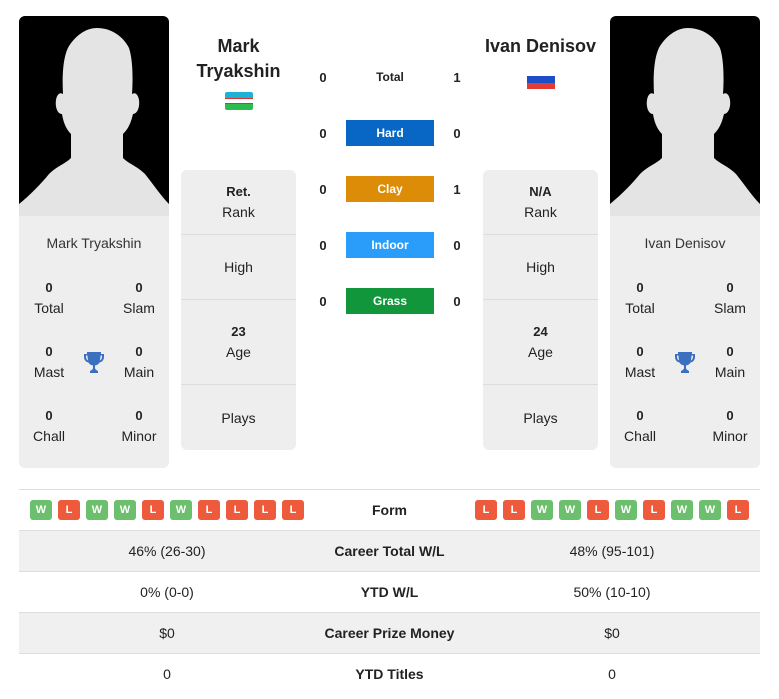 The width and height of the screenshot is (779, 699). I want to click on player1-prize-money: $0, so click(167, 633).